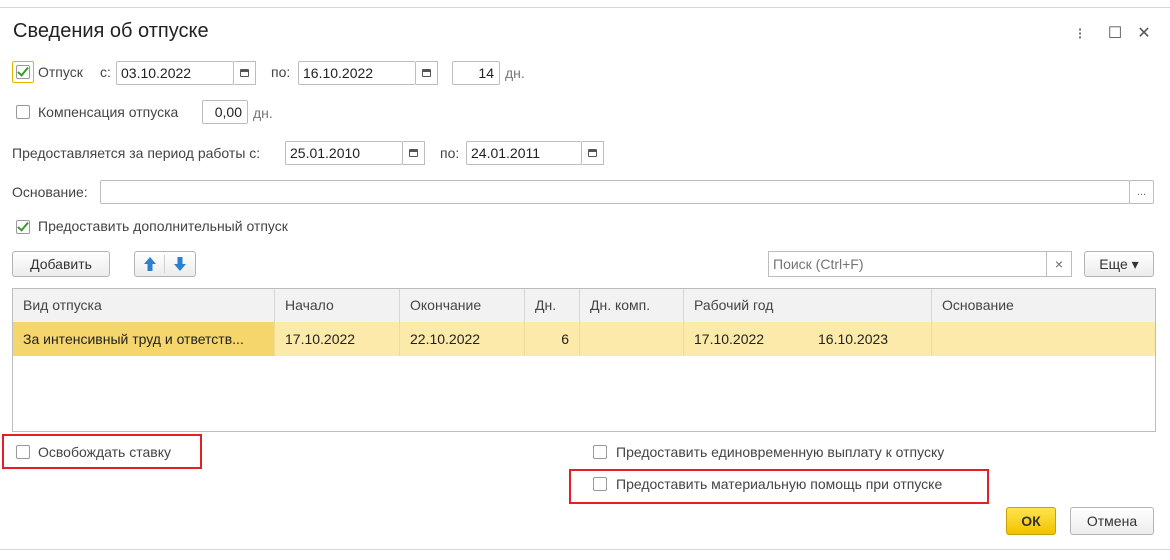 The image size is (1170, 560). I want to click on column-header: Рабочий год, so click(808, 305).